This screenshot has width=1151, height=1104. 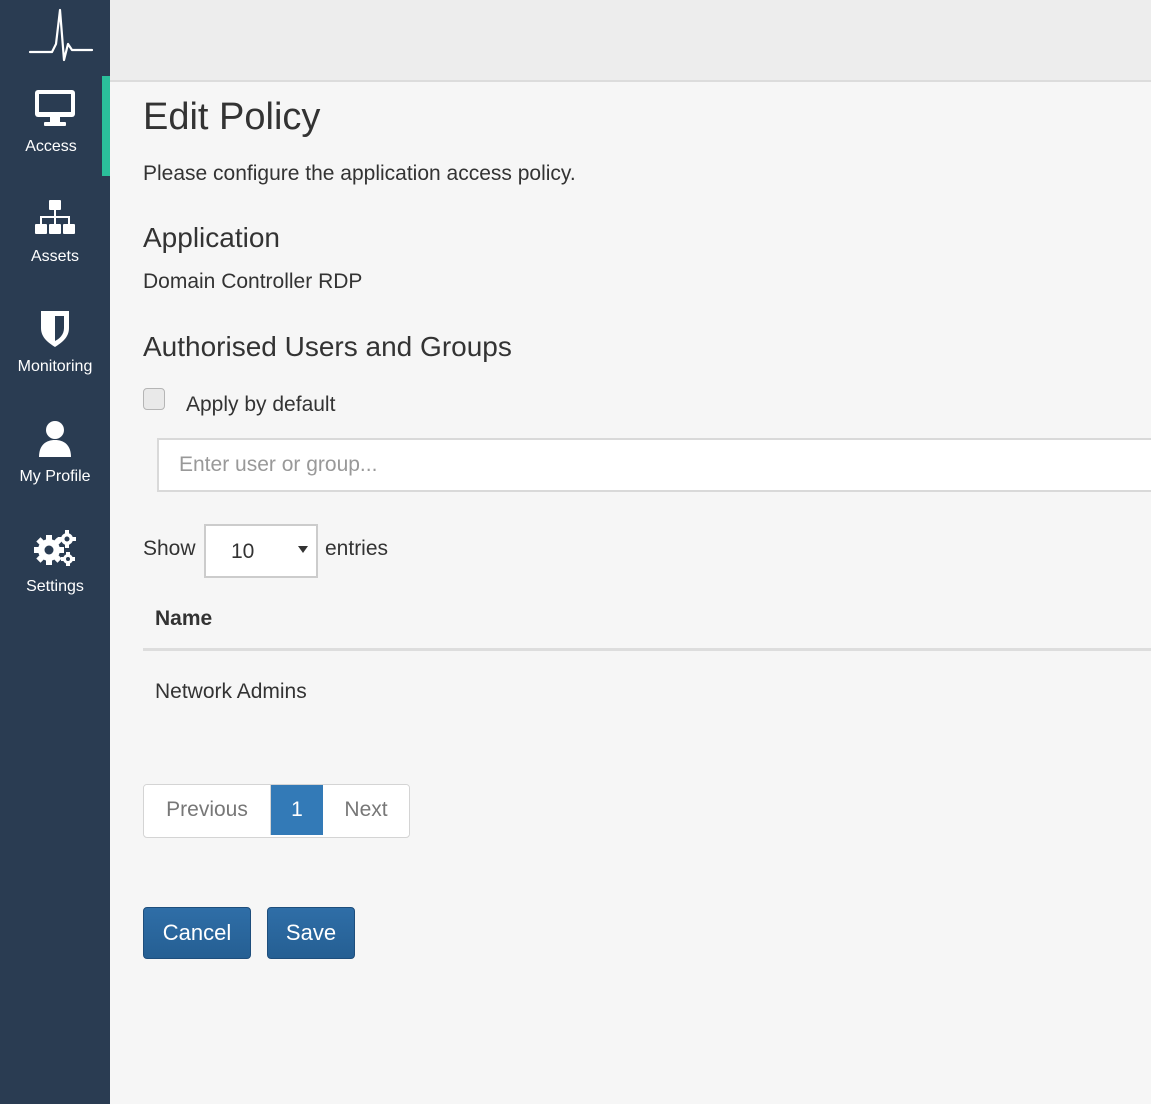 What do you see at coordinates (169, 548) in the screenshot?
I see `show-label: Show` at bounding box center [169, 548].